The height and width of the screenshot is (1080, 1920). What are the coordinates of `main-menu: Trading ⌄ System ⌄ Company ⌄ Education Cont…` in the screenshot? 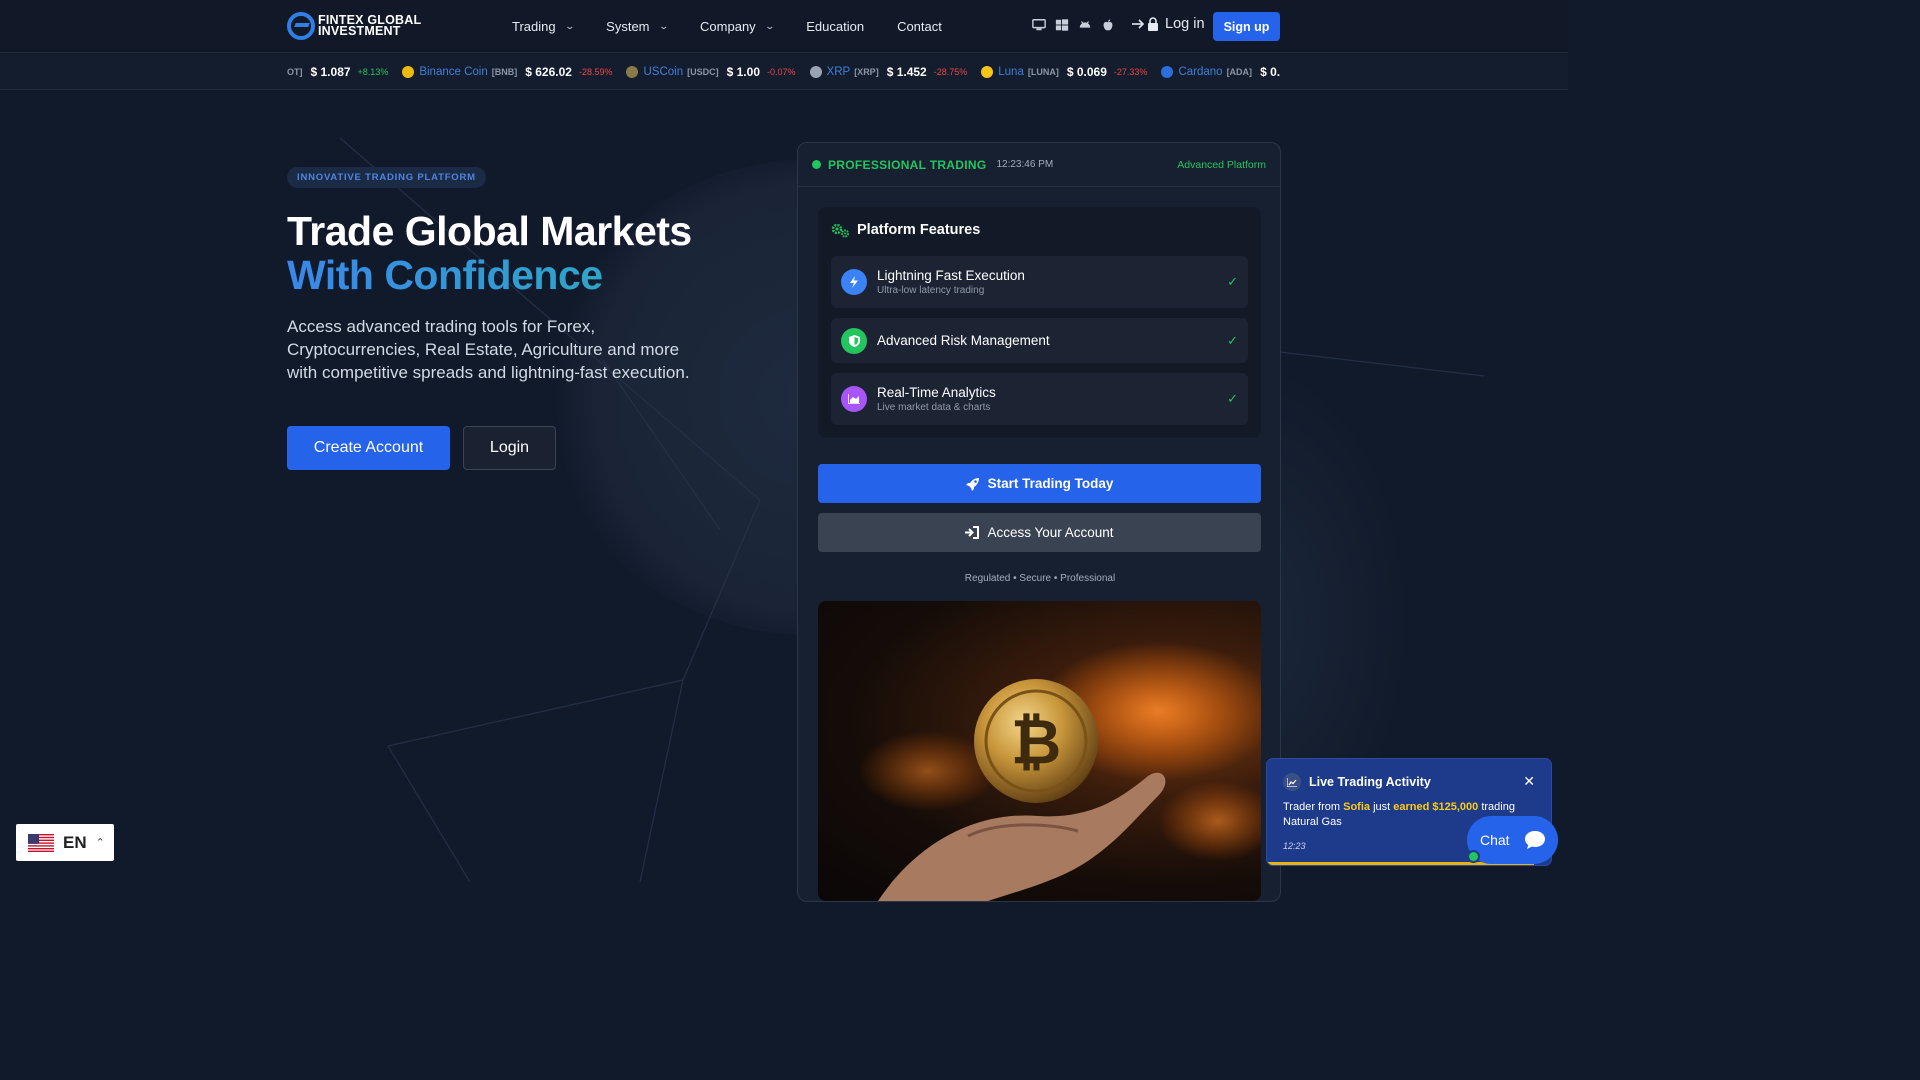 It's located at (743, 26).